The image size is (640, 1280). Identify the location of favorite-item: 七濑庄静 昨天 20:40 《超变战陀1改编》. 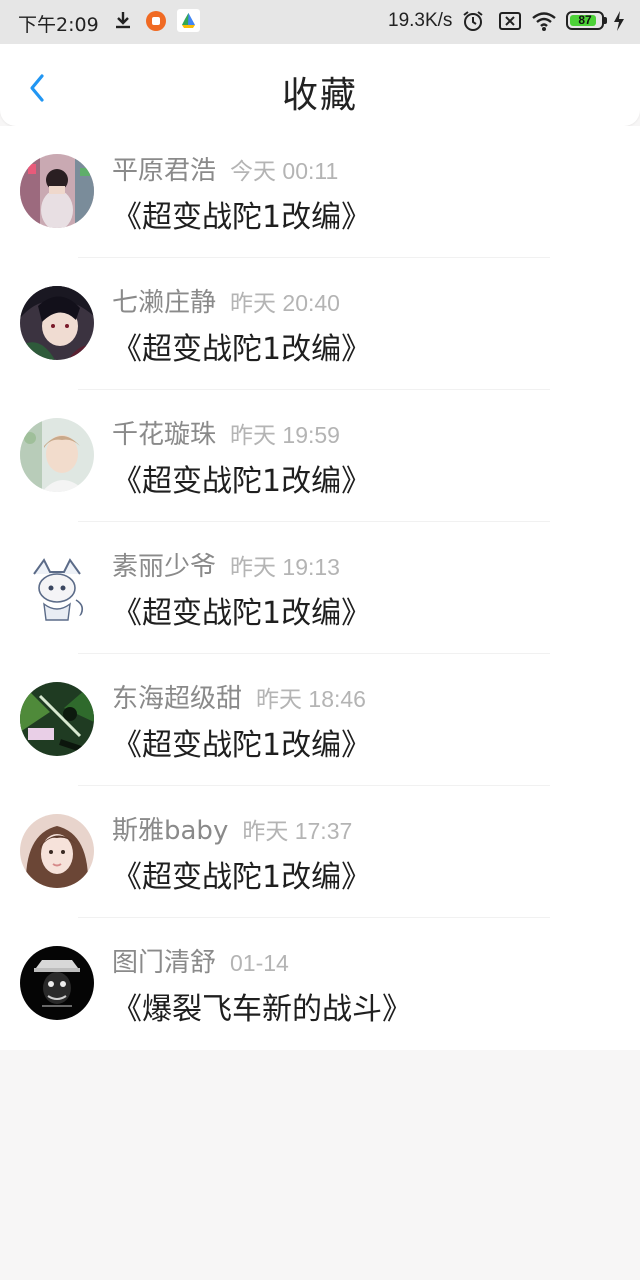
(320, 324).